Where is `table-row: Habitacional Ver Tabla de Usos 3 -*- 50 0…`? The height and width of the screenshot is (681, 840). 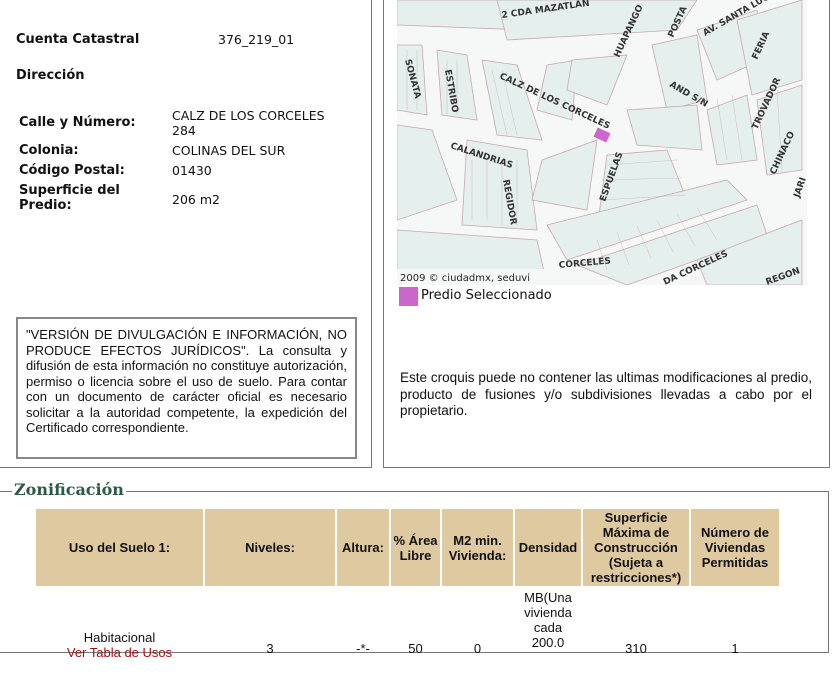 table-row: Habitacional Ver Tabla de Usos 3 -*- 50 0… is located at coordinates (407, 633).